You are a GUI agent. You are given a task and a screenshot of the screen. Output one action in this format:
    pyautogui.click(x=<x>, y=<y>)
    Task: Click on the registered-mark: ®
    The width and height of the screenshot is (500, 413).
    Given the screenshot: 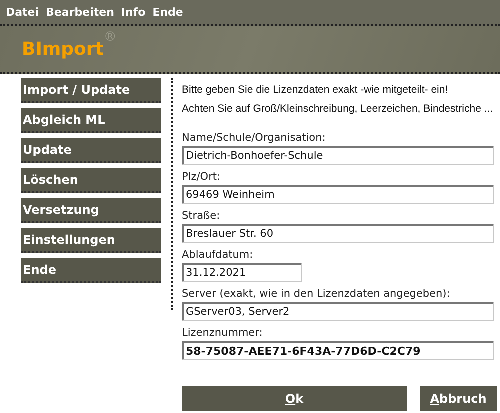 What is the action you would take?
    pyautogui.click(x=110, y=37)
    